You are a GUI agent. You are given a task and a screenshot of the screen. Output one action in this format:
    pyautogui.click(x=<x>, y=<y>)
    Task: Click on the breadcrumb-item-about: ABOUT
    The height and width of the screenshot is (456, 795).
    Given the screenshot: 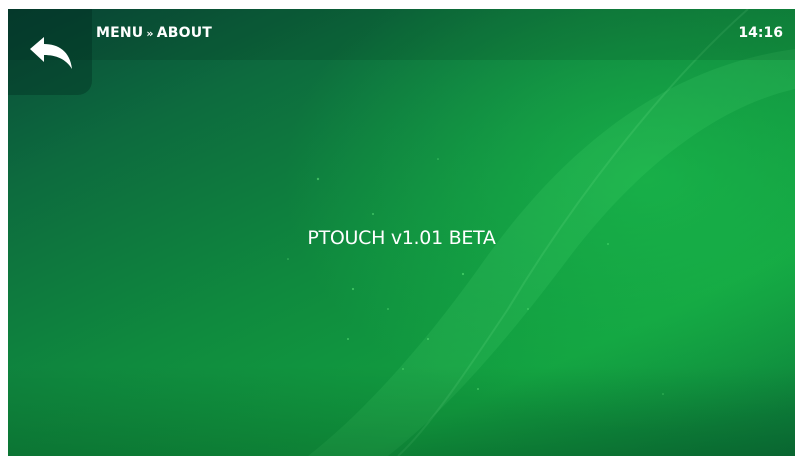 What is the action you would take?
    pyautogui.click(x=184, y=33)
    